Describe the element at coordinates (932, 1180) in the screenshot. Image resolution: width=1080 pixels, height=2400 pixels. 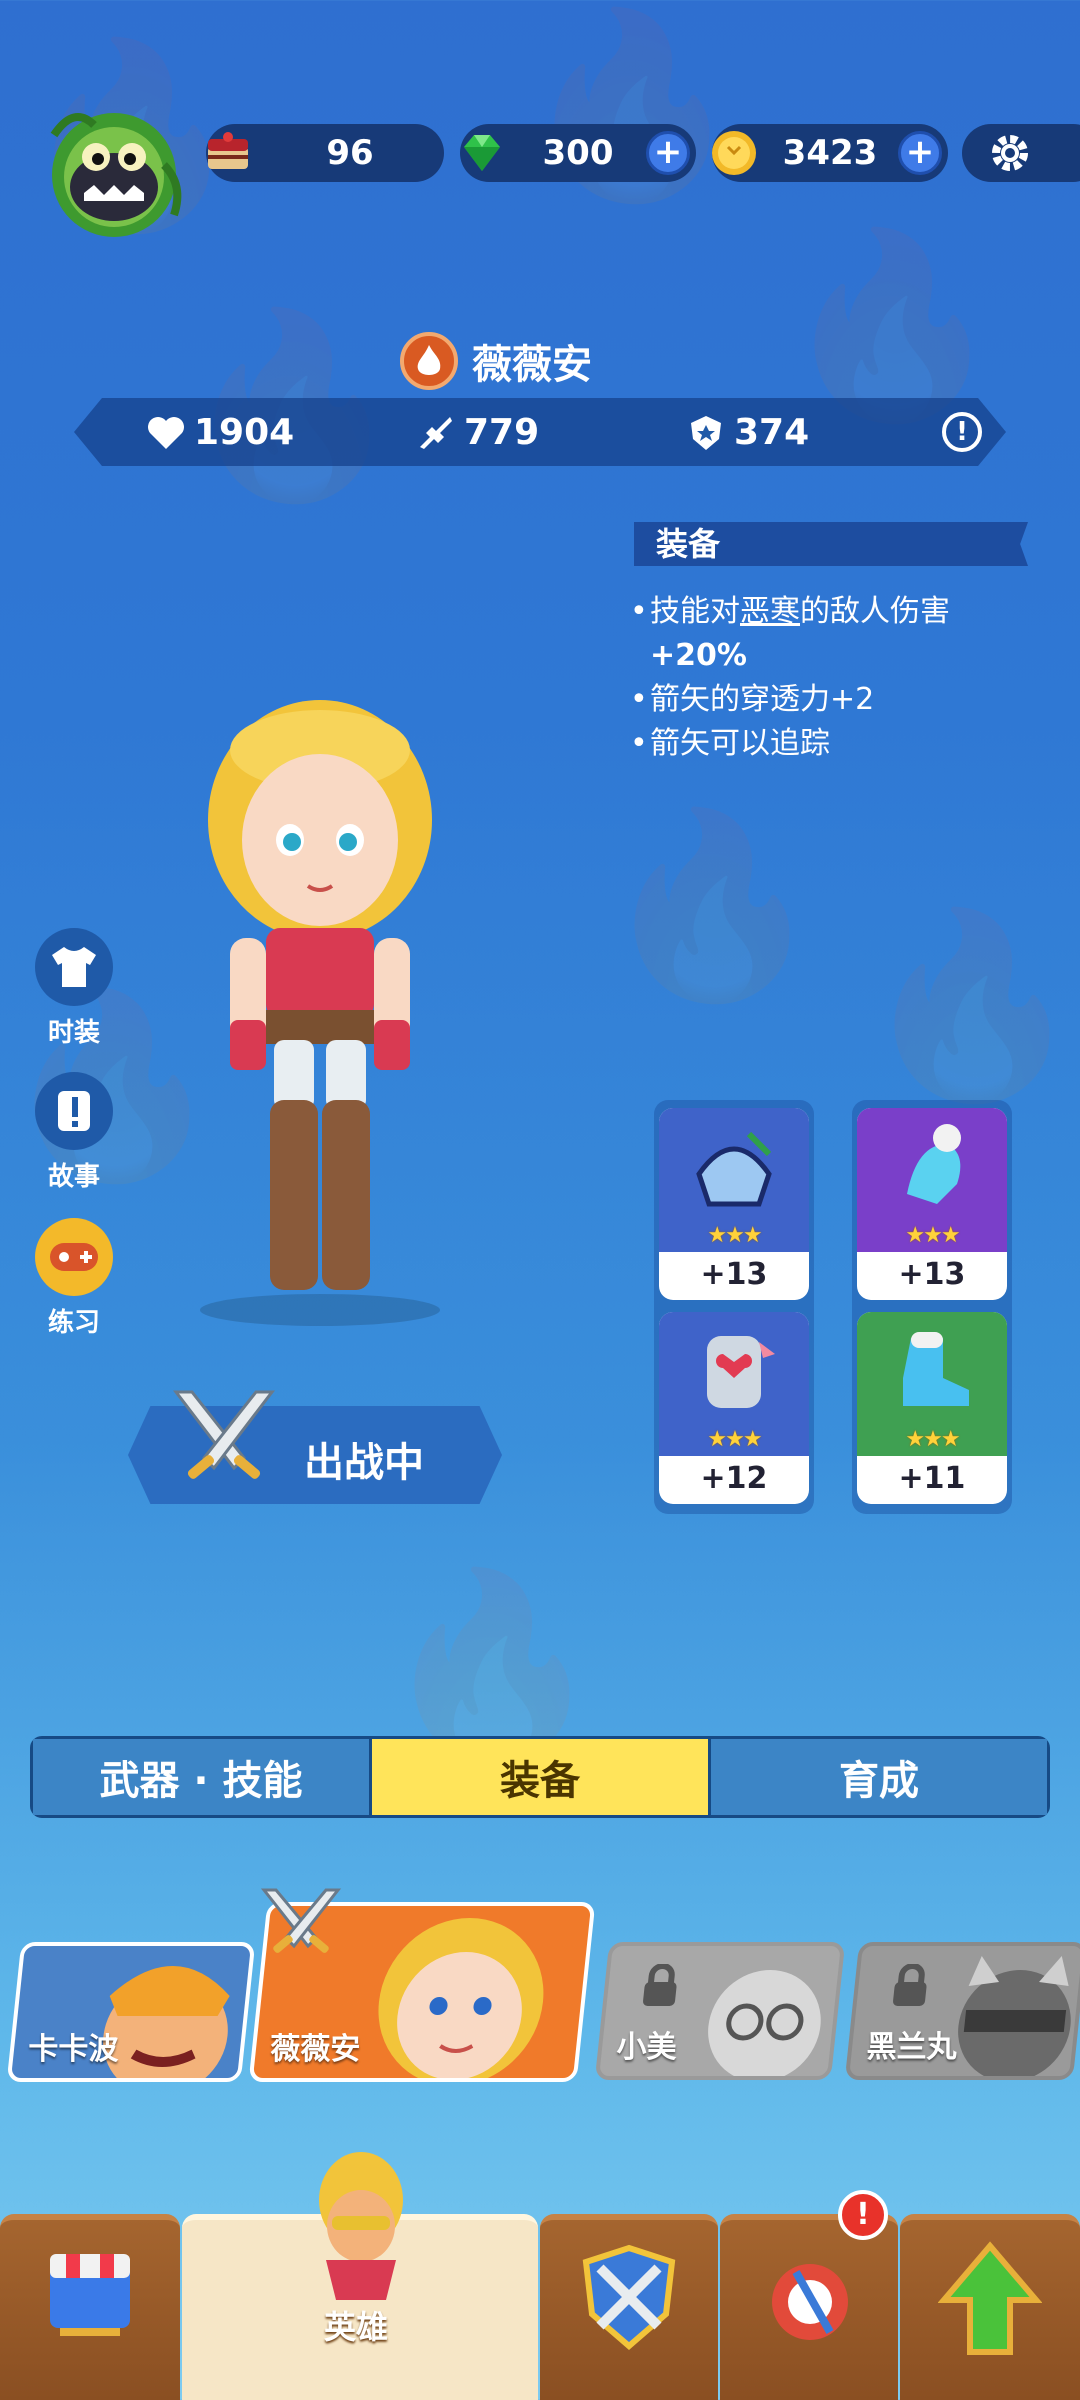
I see `glove-icon: ★★★` at that location.